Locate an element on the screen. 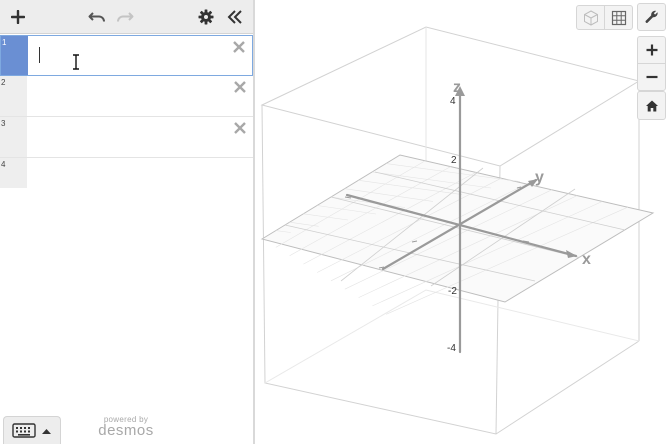 This screenshot has width=668, height=444. undo-icon is located at coordinates (96, 17).